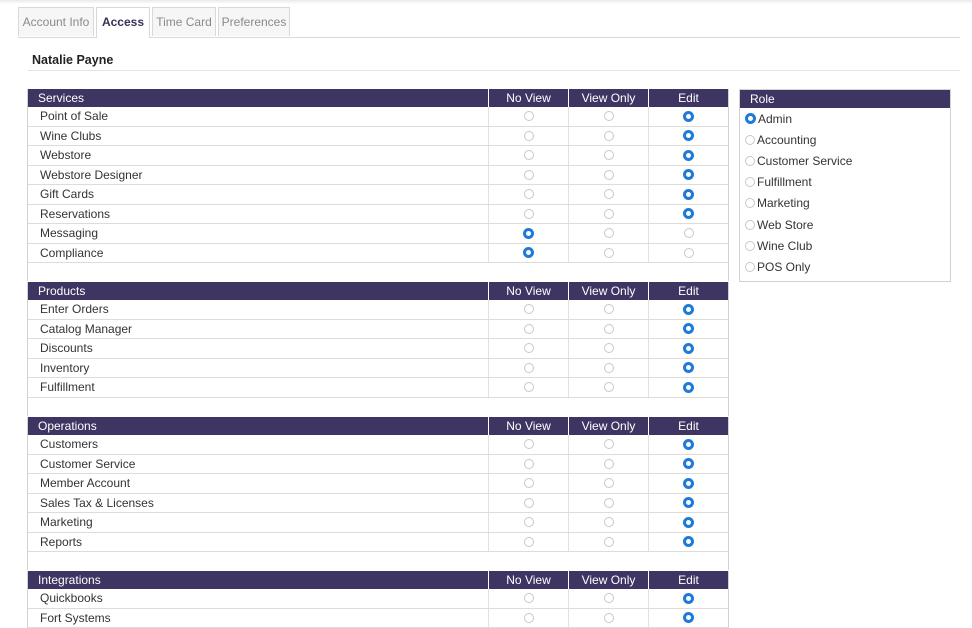 This screenshot has width=972, height=628. What do you see at coordinates (72, 252) in the screenshot?
I see `permission-label: Compliance` at bounding box center [72, 252].